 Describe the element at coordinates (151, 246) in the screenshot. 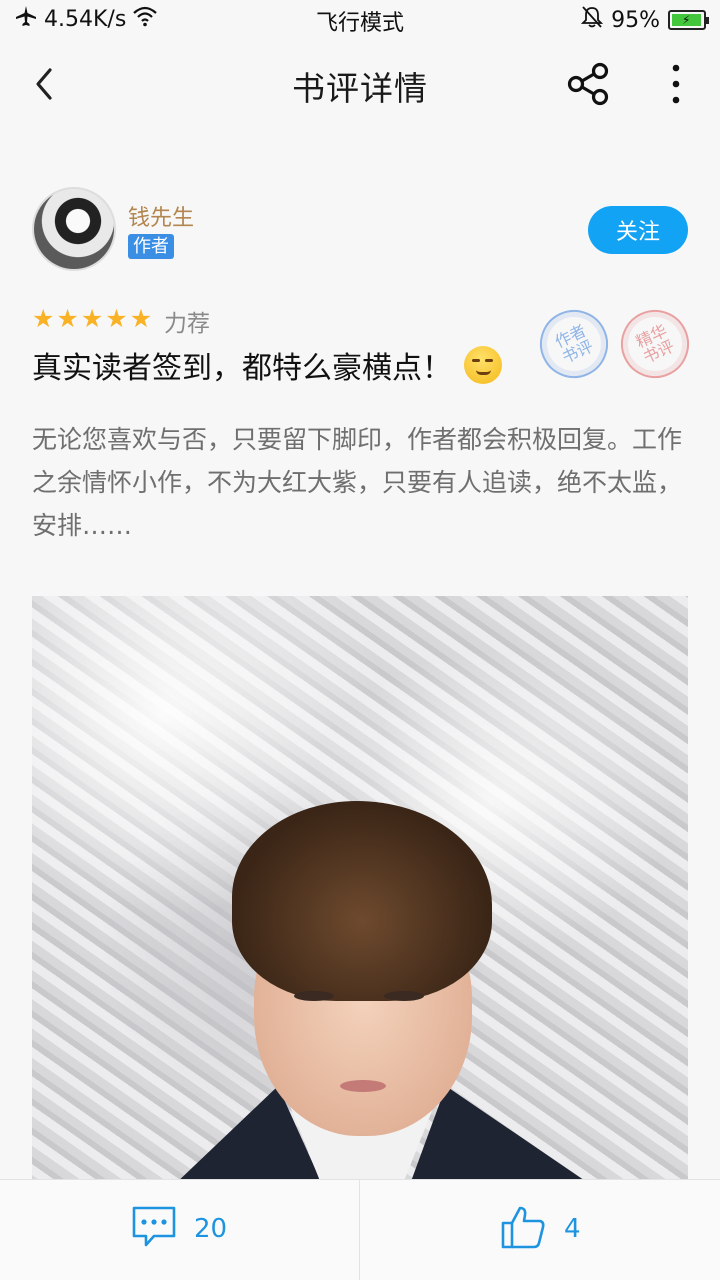

I see `author-badge: 作者` at that location.